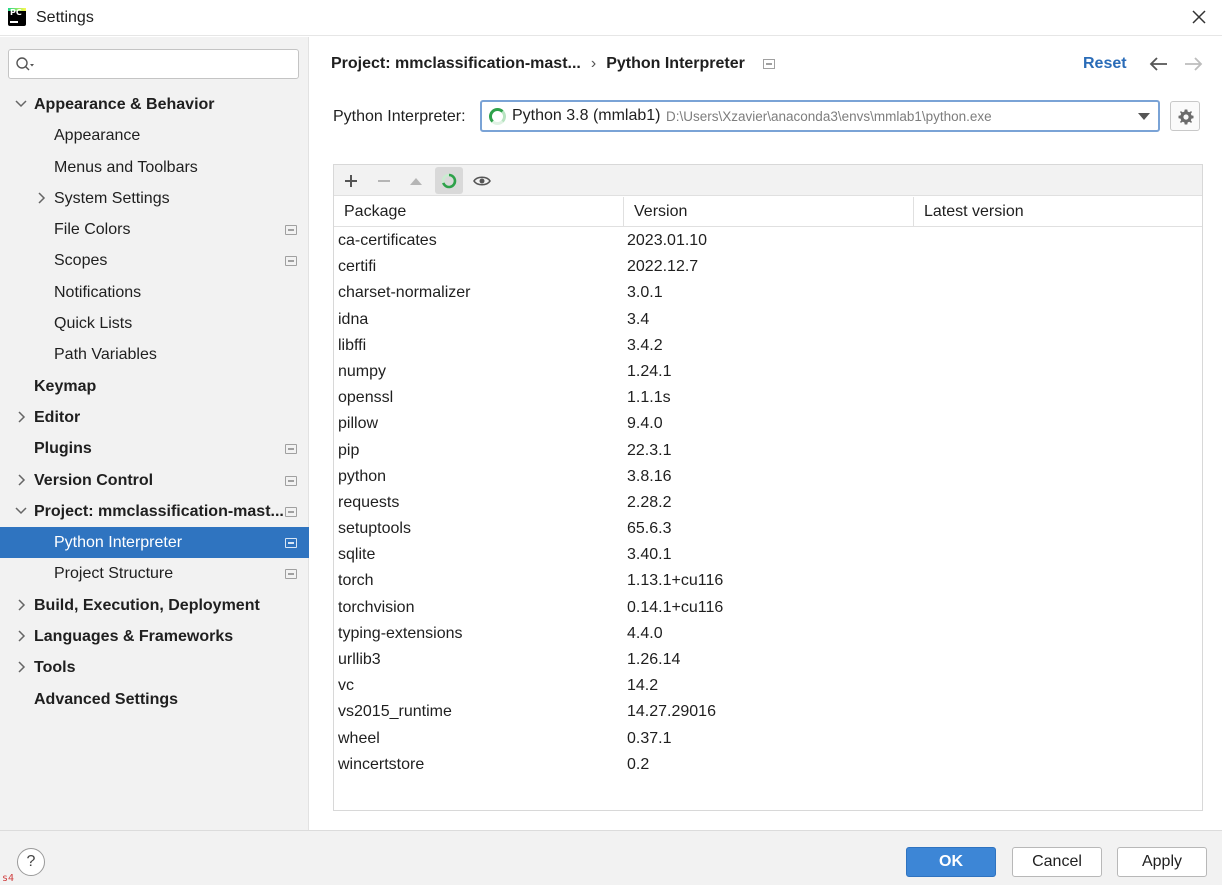  What do you see at coordinates (645, 424) in the screenshot?
I see `package-version-cell: 9.4.0` at bounding box center [645, 424].